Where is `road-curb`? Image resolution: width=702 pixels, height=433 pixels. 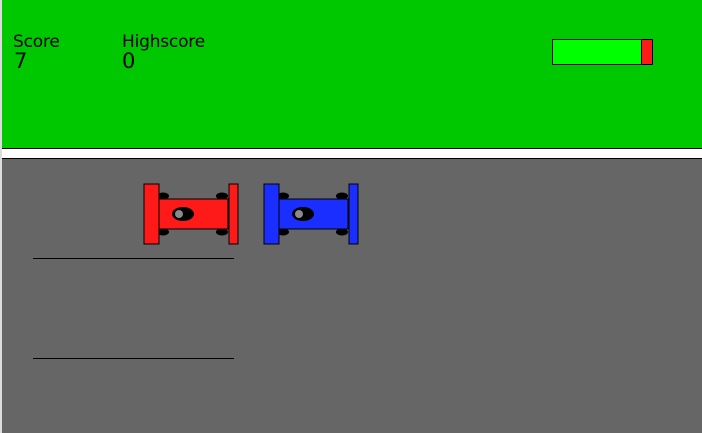 road-curb is located at coordinates (352, 154).